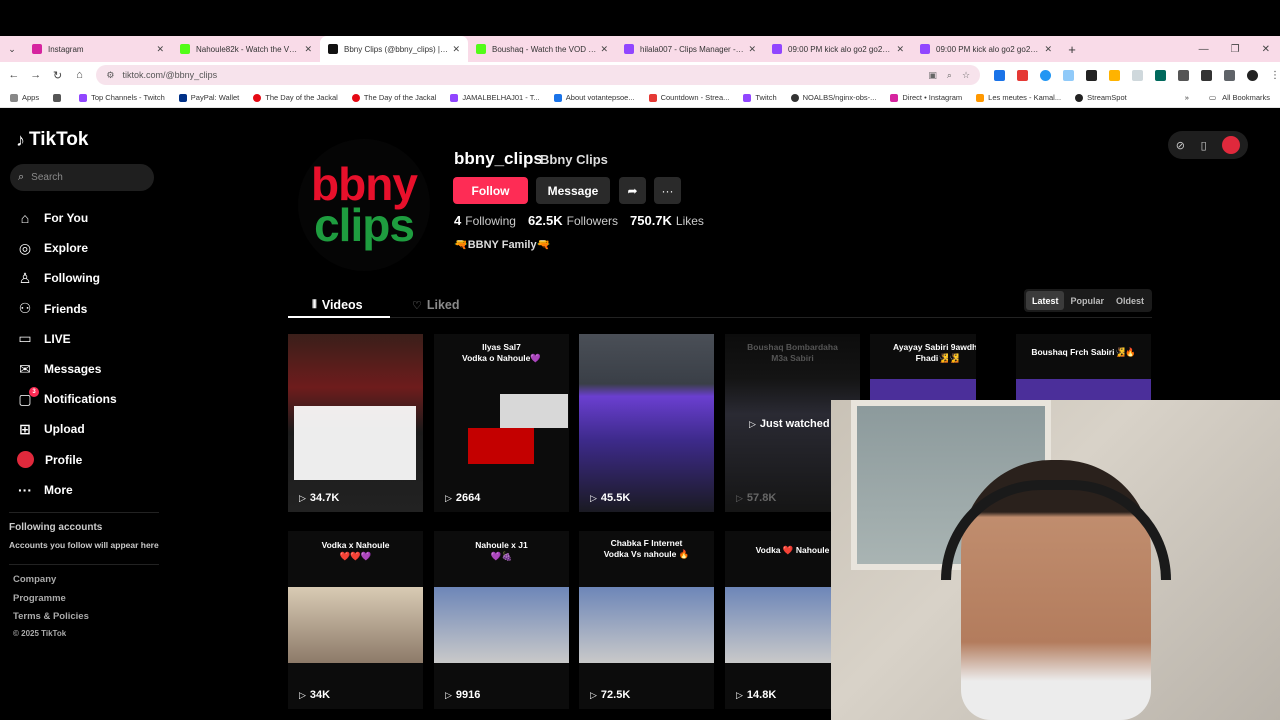  Describe the element at coordinates (778, 620) in the screenshot. I see `video-card: Vodka ❤️ Nahoule ▷ 14.8K` at that location.